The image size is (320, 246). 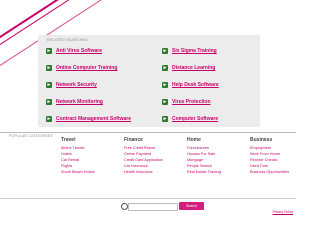 I want to click on related-link-label: Network Security, so click(x=76, y=85).